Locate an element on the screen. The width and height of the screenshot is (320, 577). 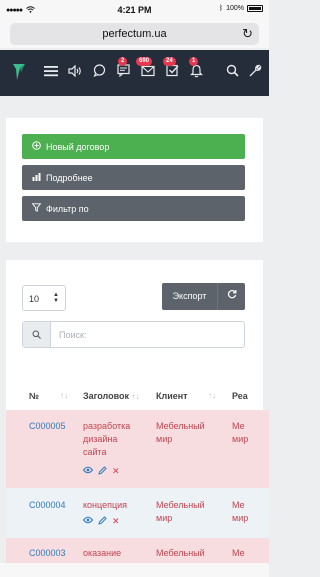
filter-icon is located at coordinates (36, 208).